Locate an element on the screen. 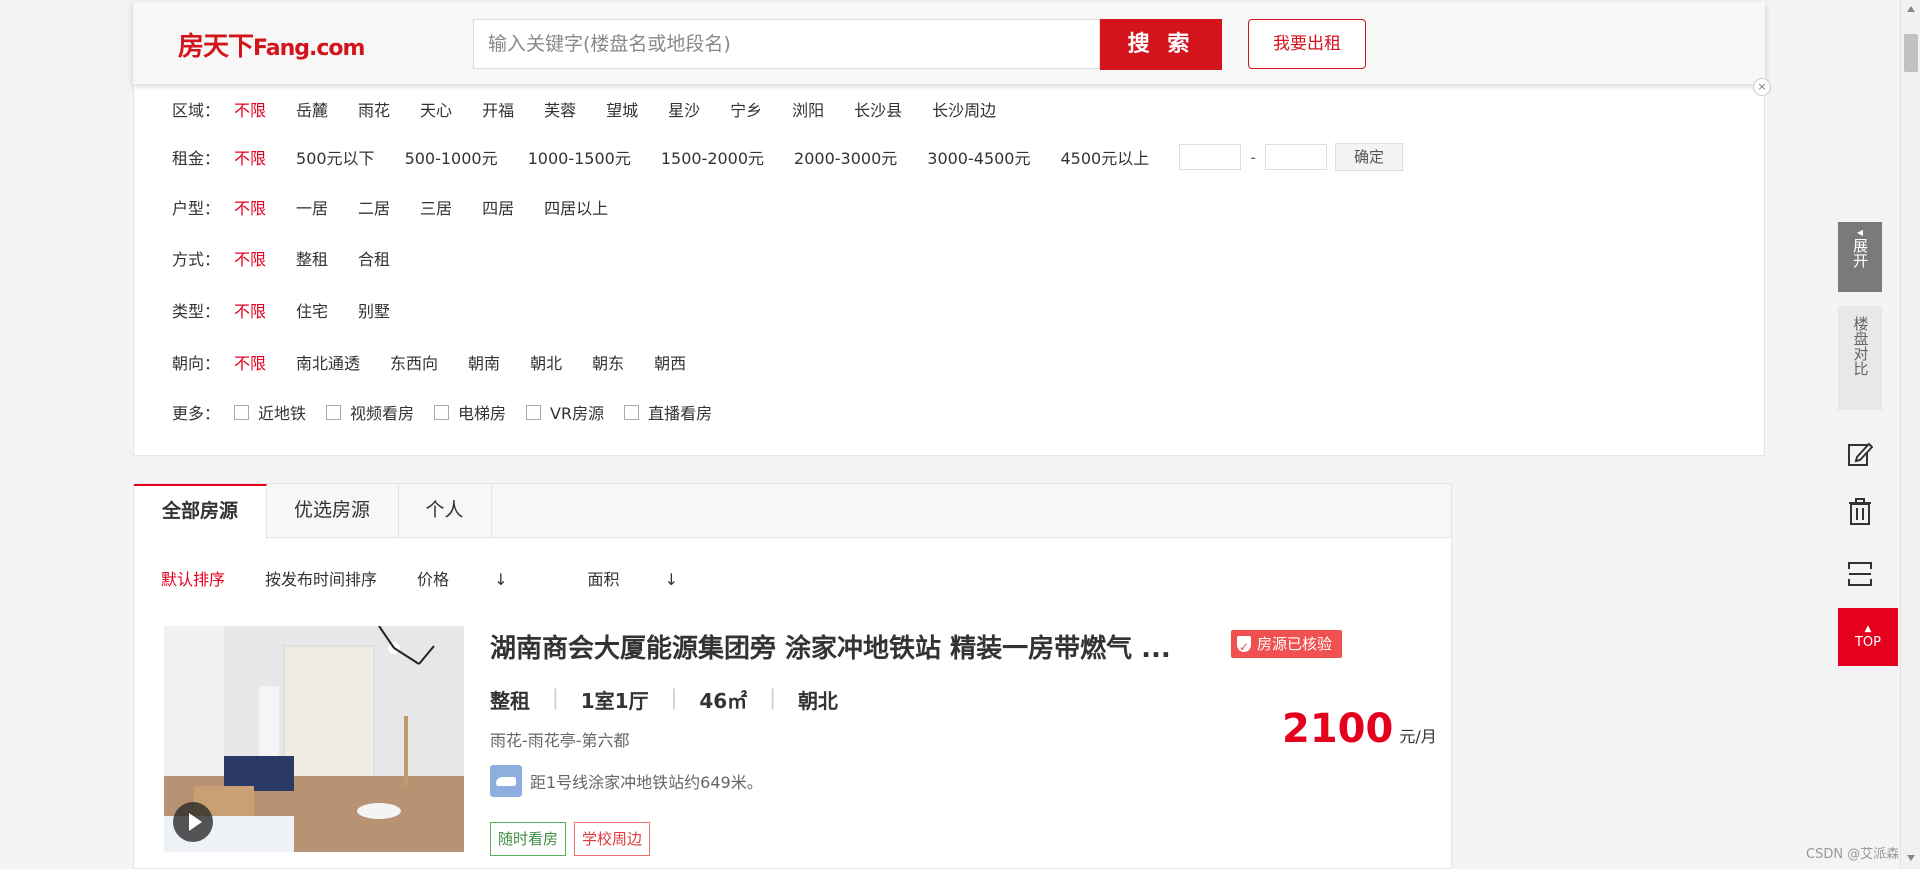  filter-option: 开福 is located at coordinates (498, 109).